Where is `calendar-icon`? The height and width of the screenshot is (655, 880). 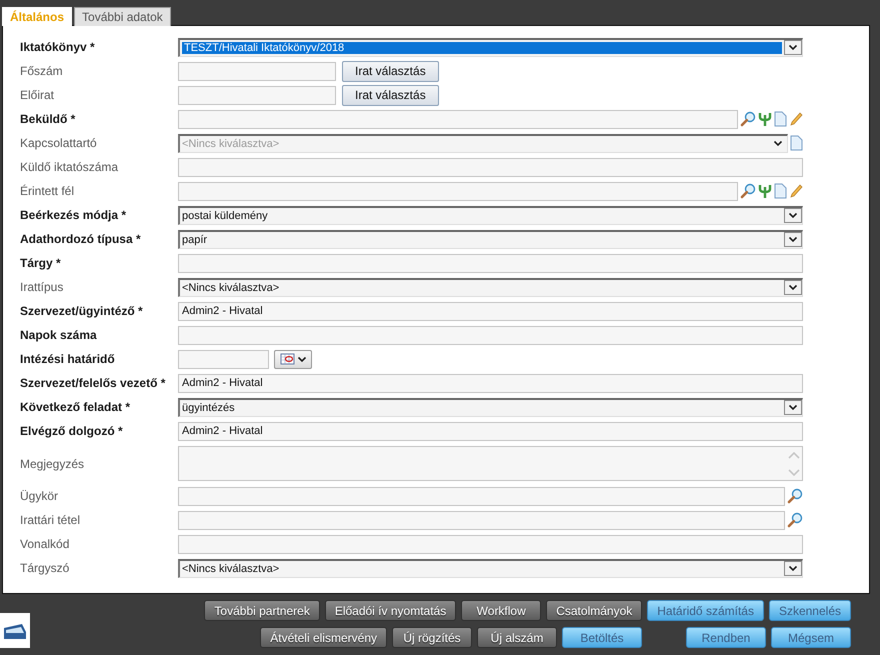 calendar-icon is located at coordinates (288, 359).